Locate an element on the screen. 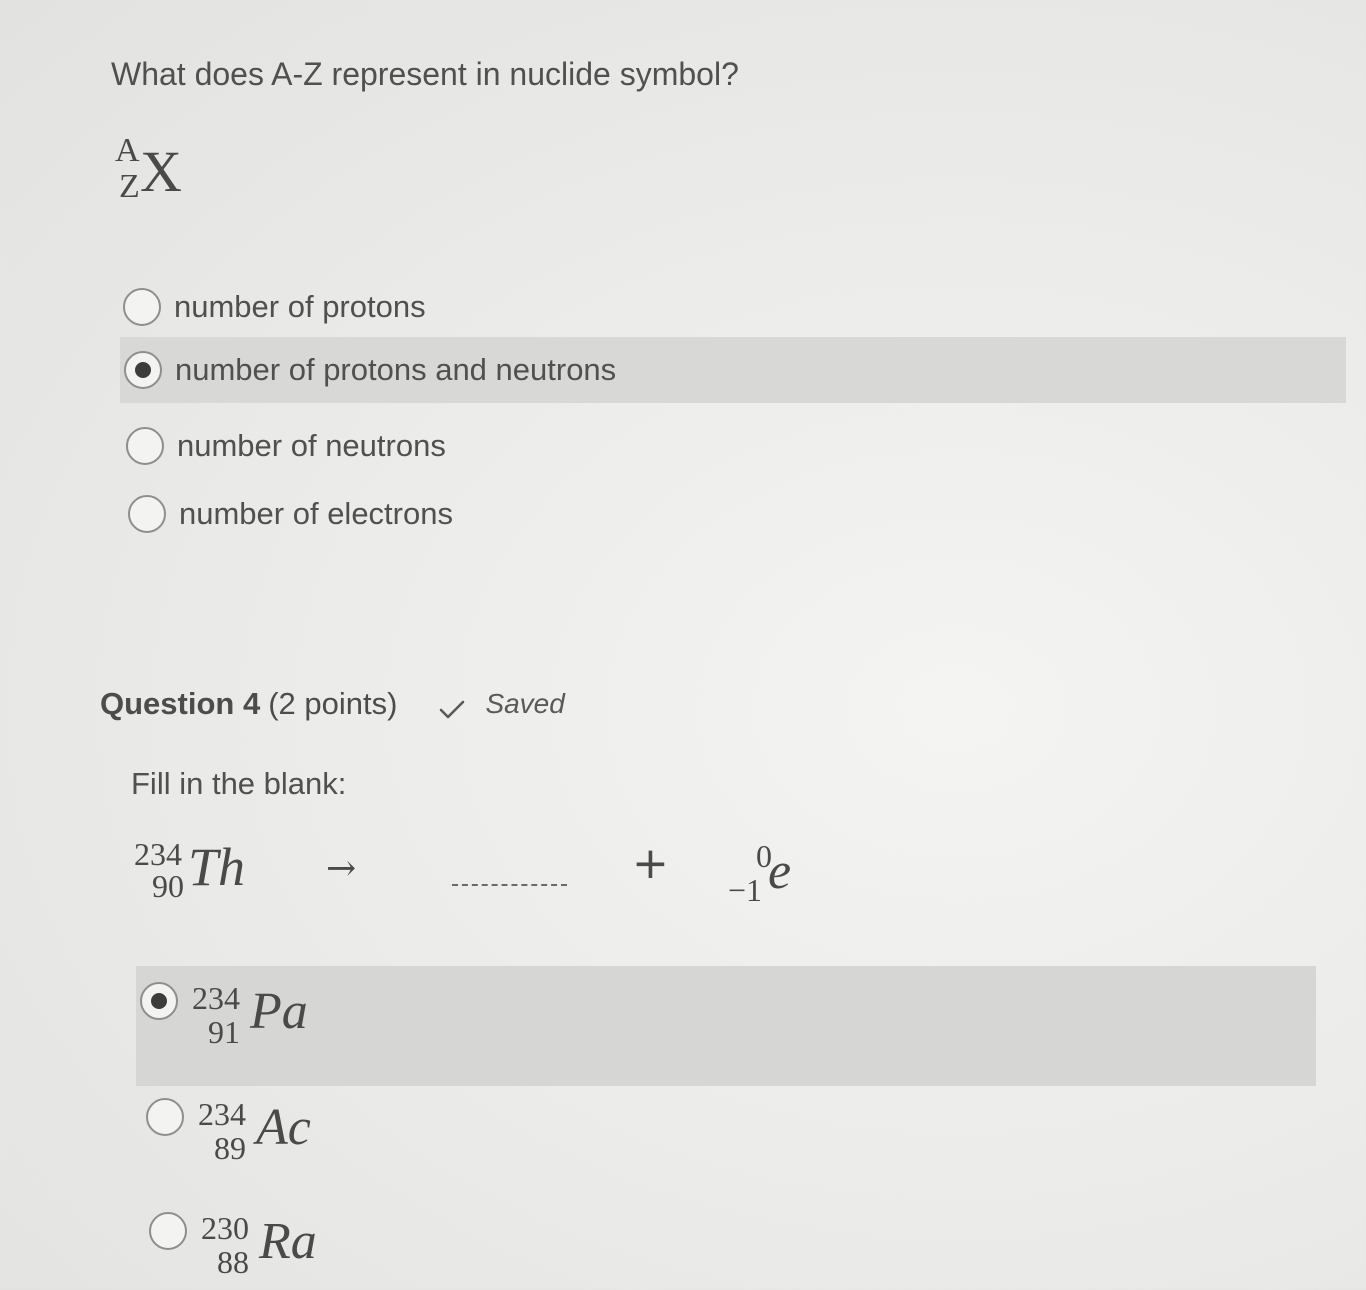 The image size is (1366, 1290). option-number-of-electrons: number of electrons is located at coordinates (420, 514).